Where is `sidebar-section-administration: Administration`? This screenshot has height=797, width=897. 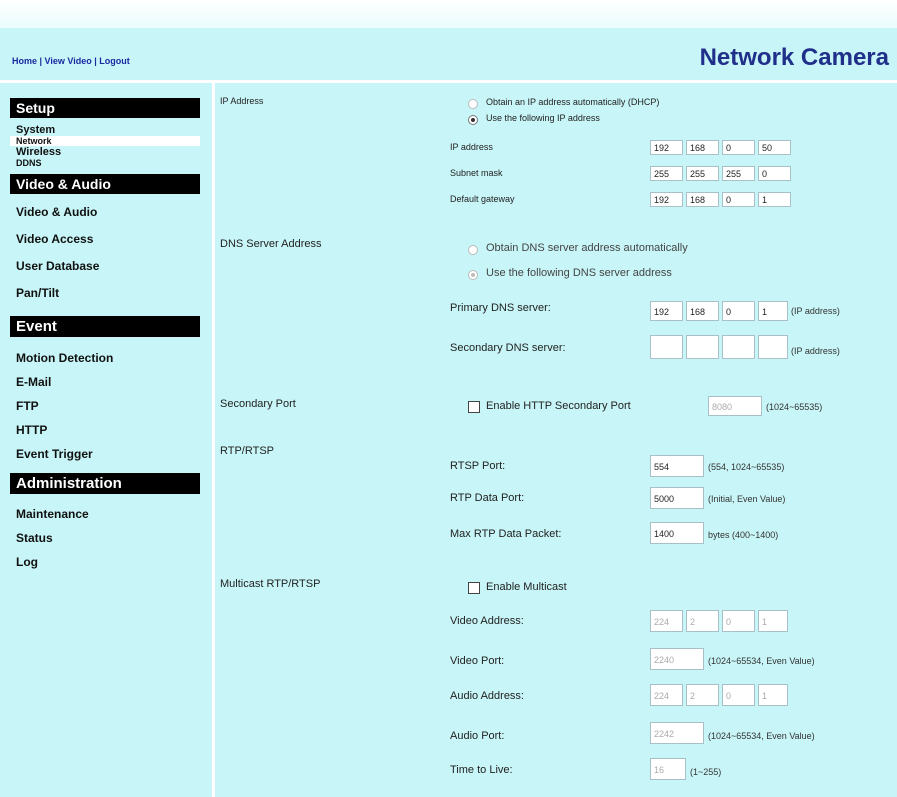 sidebar-section-administration: Administration is located at coordinates (105, 483).